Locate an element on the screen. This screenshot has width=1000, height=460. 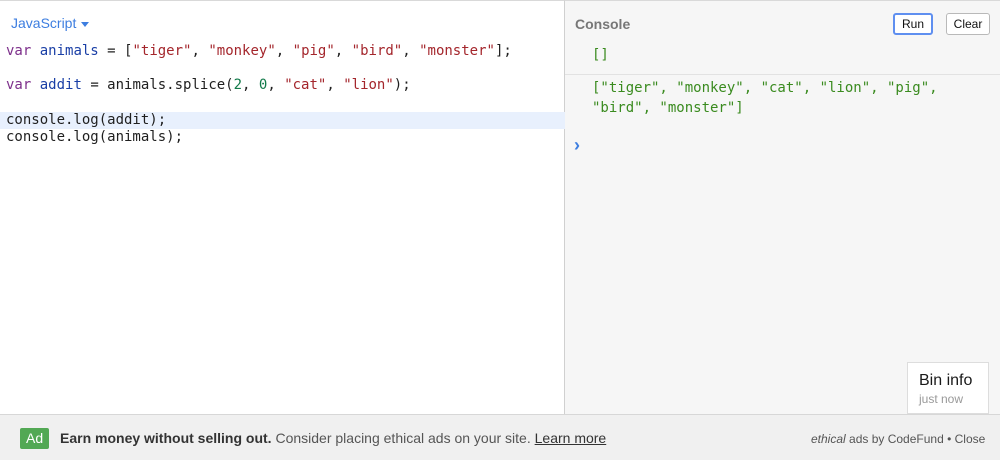
console-divider is located at coordinates (782, 74).